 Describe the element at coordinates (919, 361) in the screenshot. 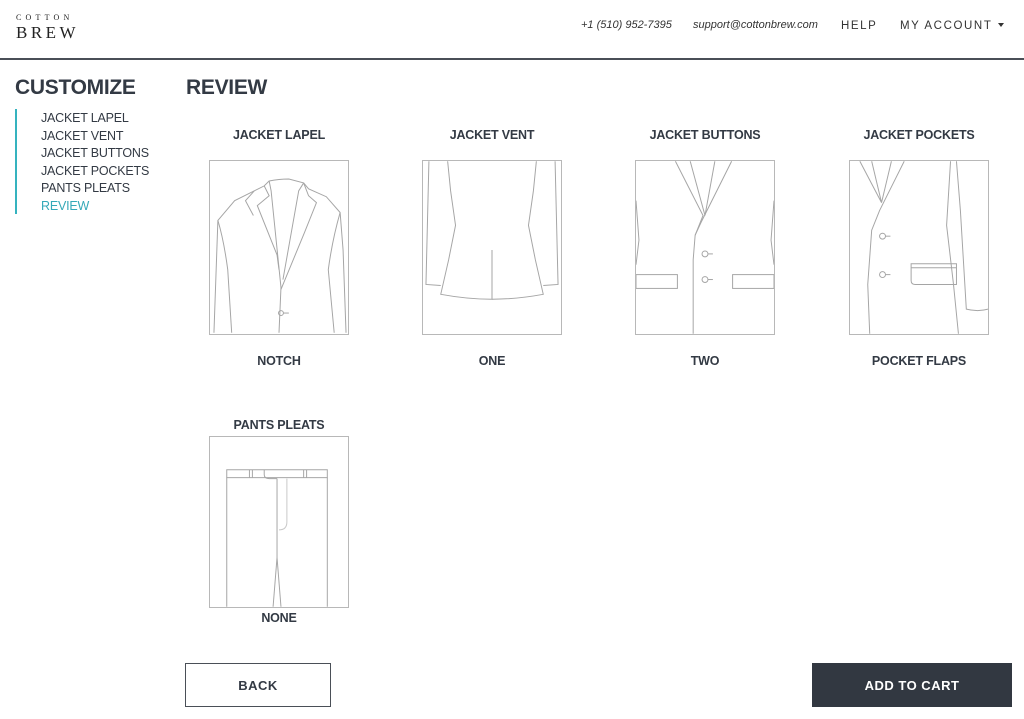

I see `selection-value: POCKET FLAPS` at that location.